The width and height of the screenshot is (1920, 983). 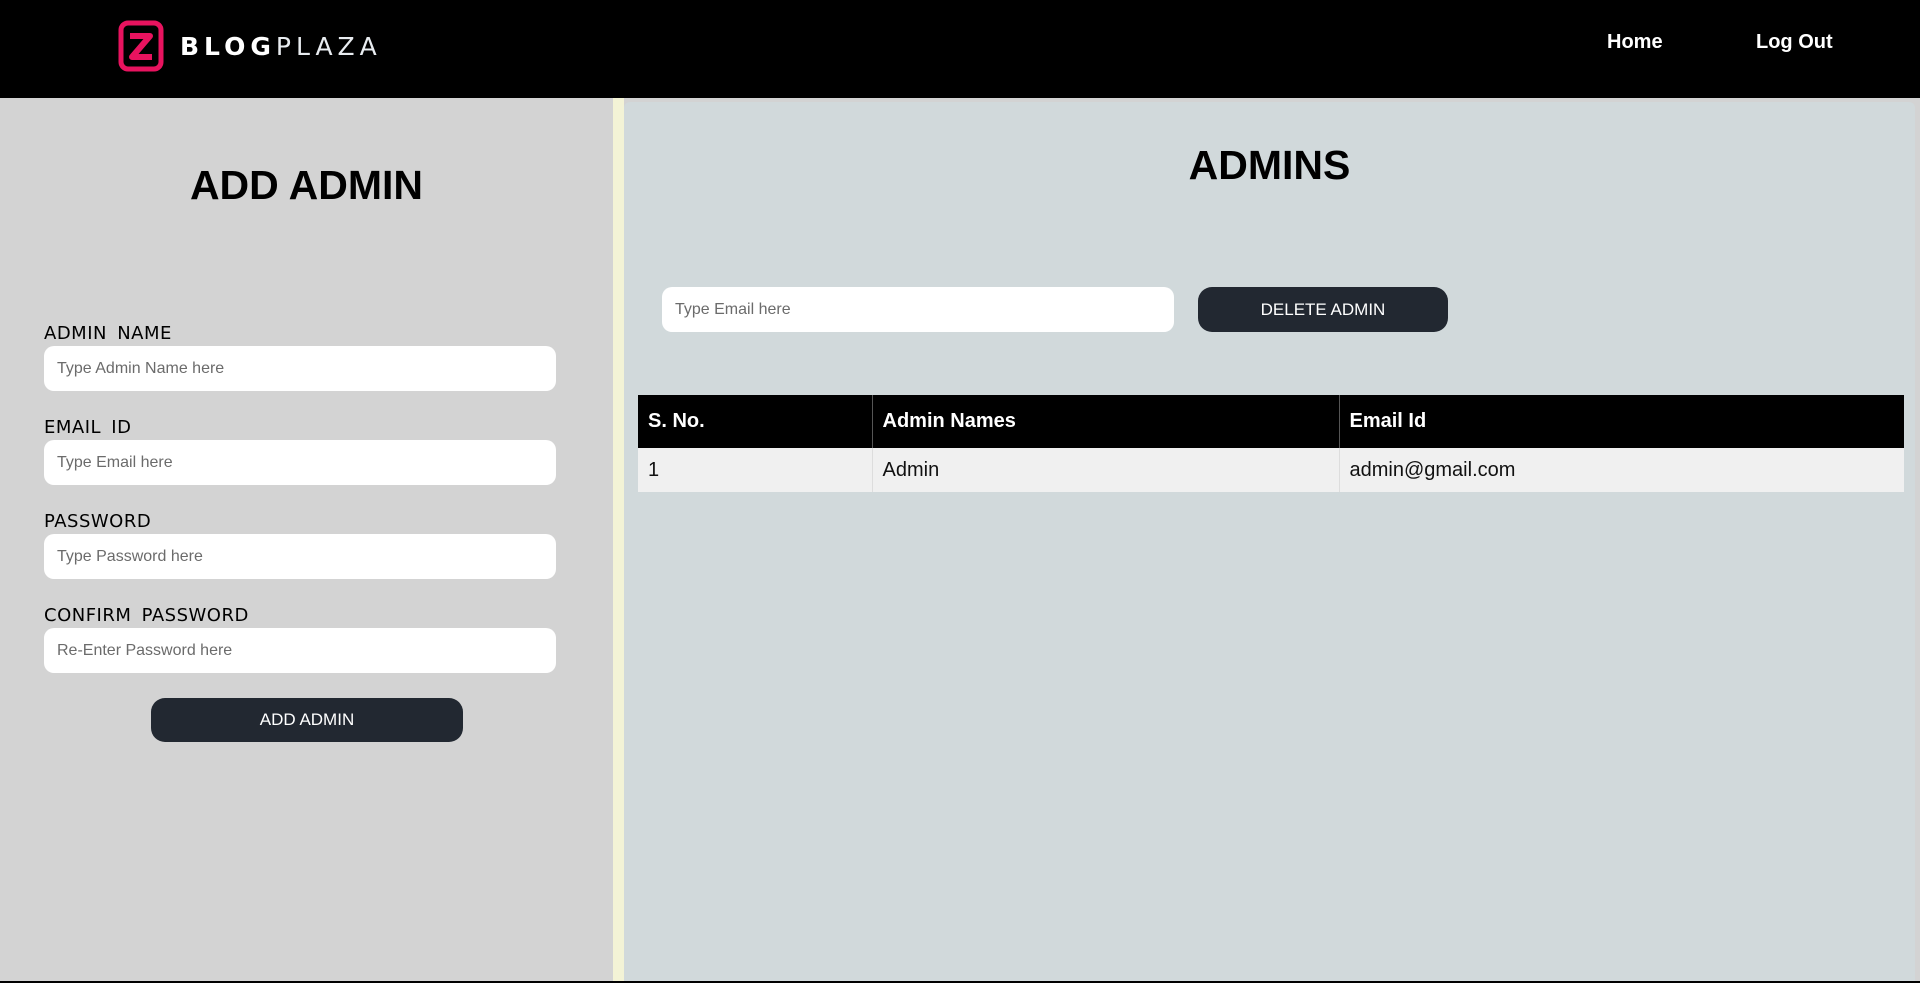 I want to click on delete-email-input, so click(x=918, y=309).